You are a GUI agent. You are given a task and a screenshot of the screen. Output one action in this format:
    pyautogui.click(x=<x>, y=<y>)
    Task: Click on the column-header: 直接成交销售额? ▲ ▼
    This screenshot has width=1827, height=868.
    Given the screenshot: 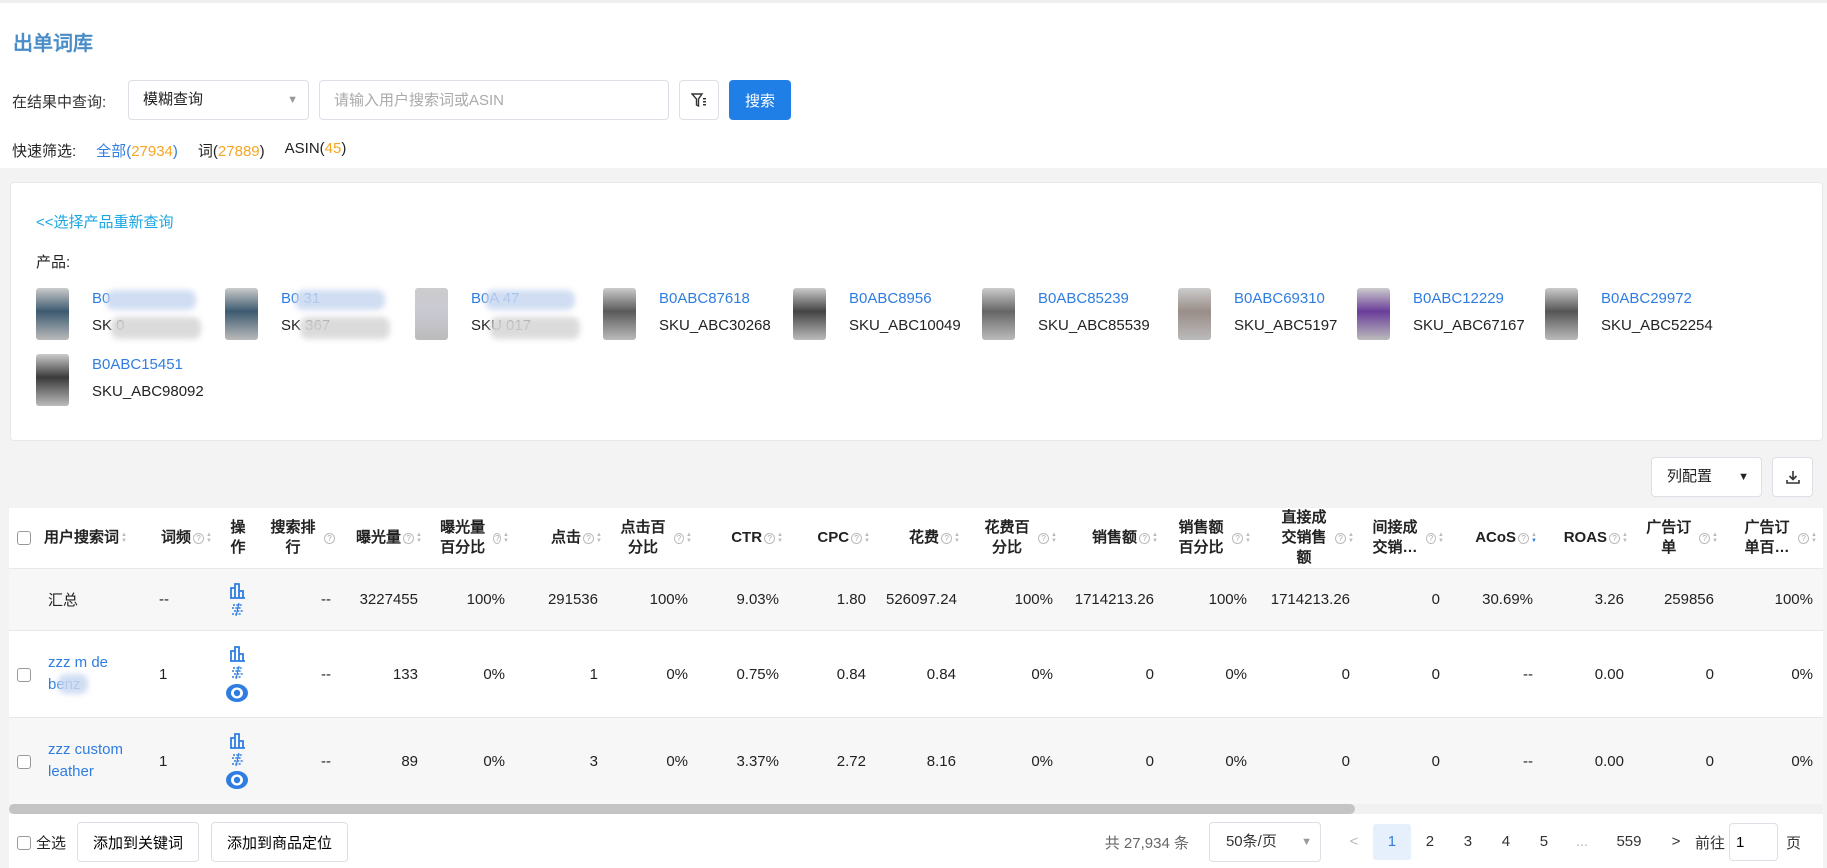 What is the action you would take?
    pyautogui.click(x=1308, y=538)
    